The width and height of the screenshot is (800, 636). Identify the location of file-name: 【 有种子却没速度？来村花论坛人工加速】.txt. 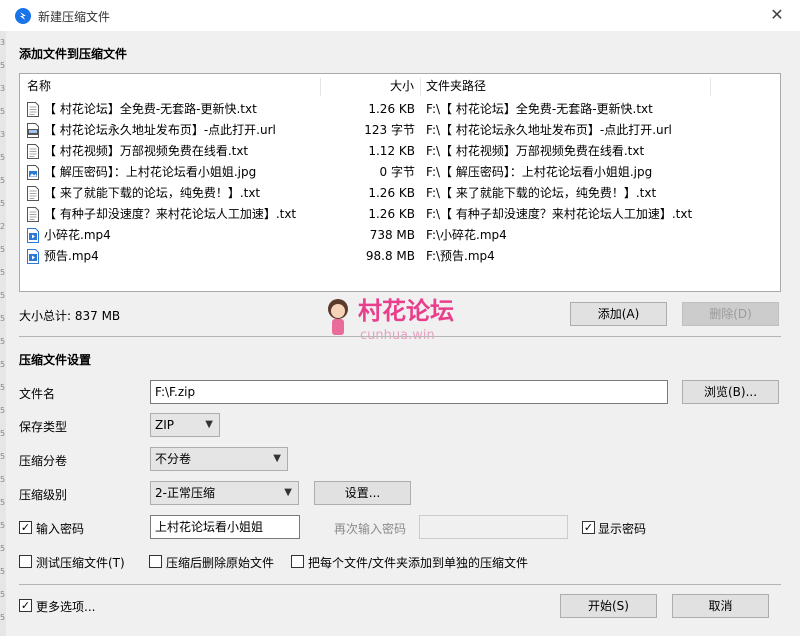
(170, 214).